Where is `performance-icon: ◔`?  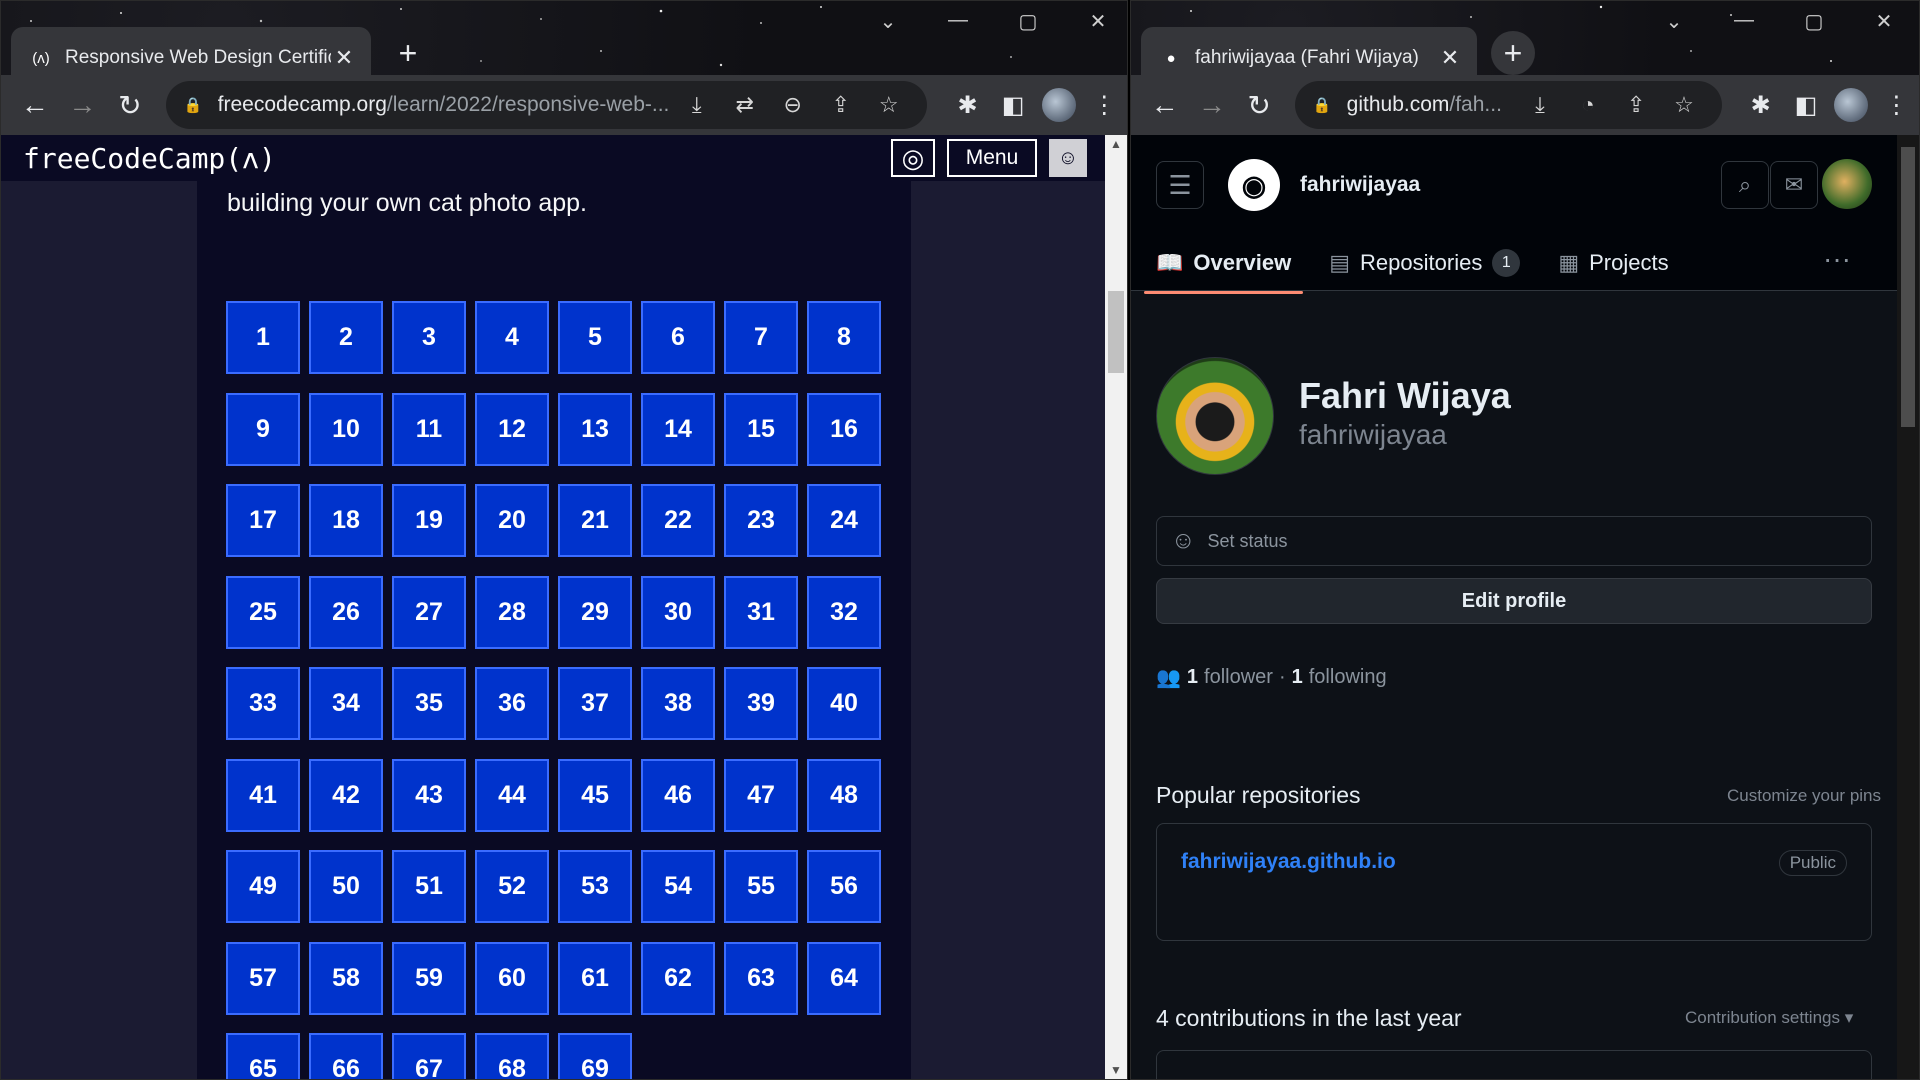
performance-icon: ◔ is located at coordinates (1588, 105).